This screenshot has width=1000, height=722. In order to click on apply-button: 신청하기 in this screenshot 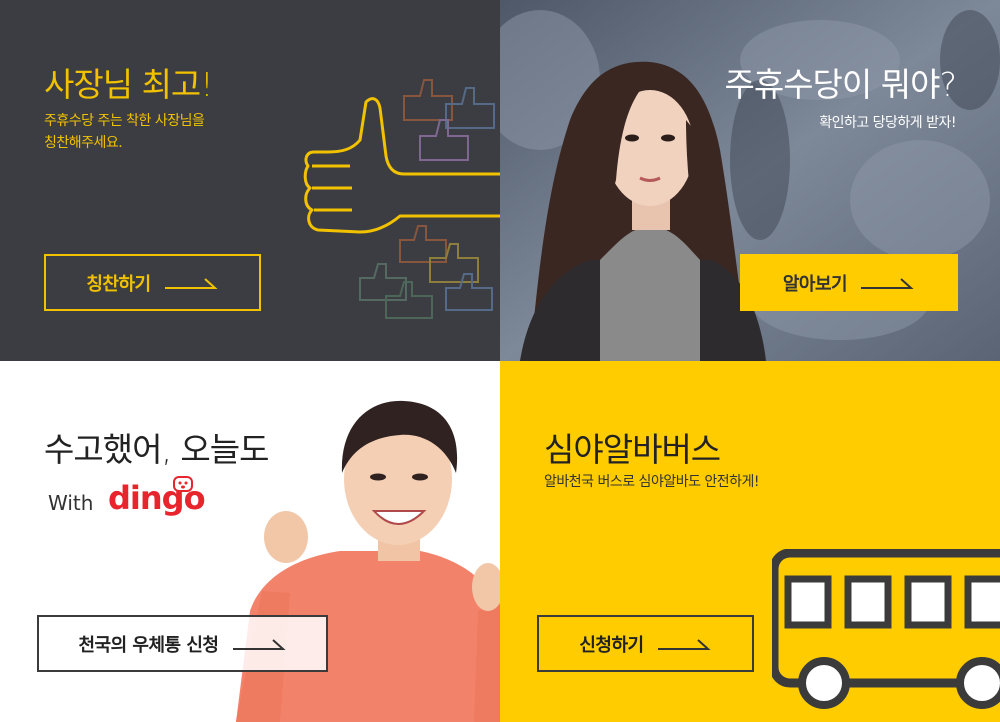, I will do `click(645, 643)`.